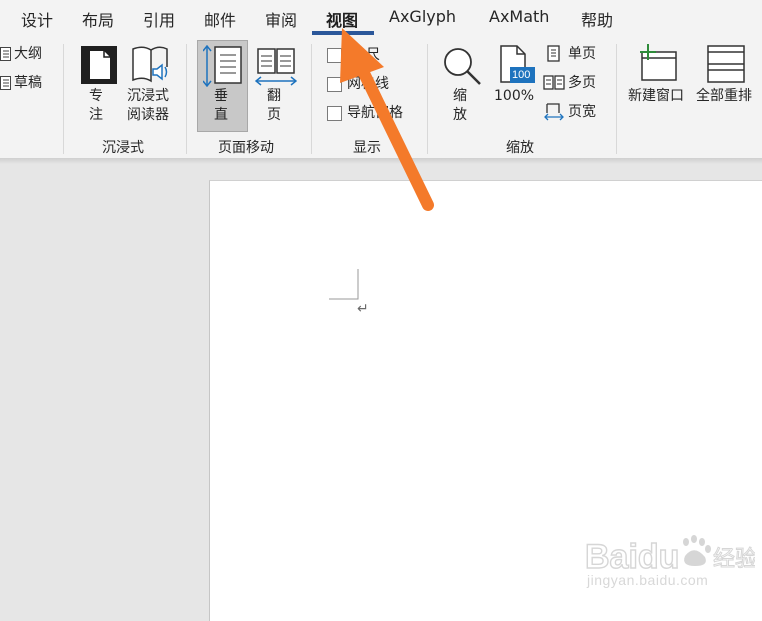 The width and height of the screenshot is (762, 621). I want to click on vertical-label-line2: 直, so click(221, 115).